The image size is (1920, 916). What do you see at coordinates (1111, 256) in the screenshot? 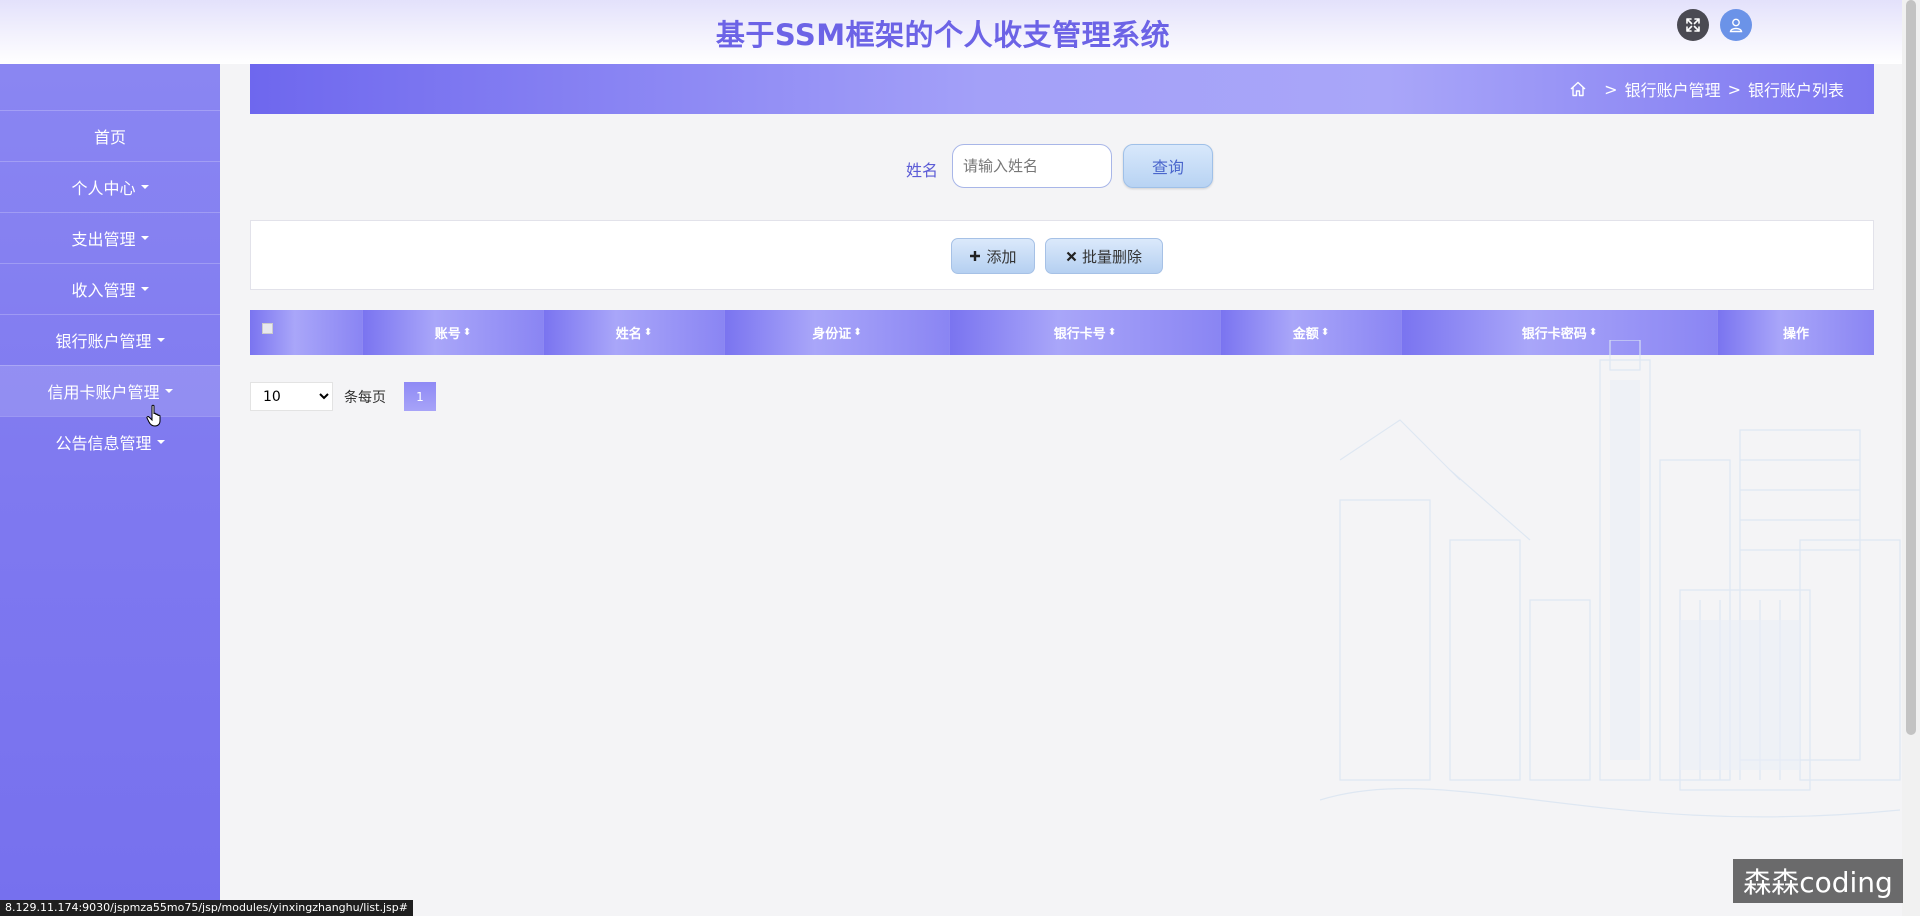
I see `batch-delete-label: 批量删除` at bounding box center [1111, 256].